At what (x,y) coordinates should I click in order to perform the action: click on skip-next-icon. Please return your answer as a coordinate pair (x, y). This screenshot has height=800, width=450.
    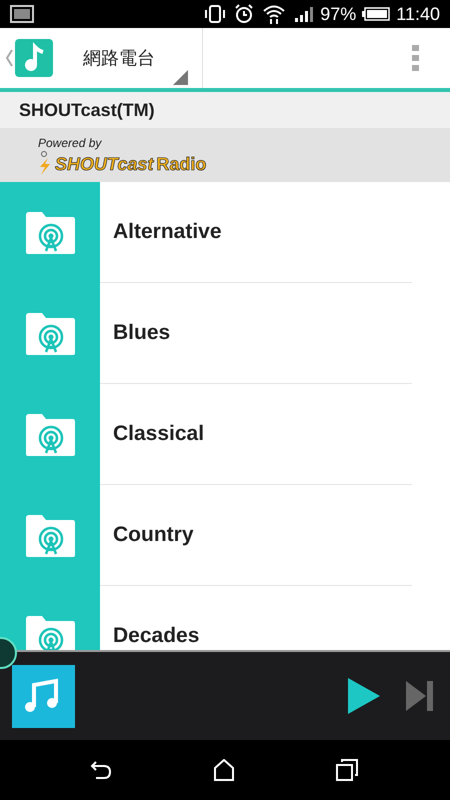
    Looking at the image, I should click on (420, 696).